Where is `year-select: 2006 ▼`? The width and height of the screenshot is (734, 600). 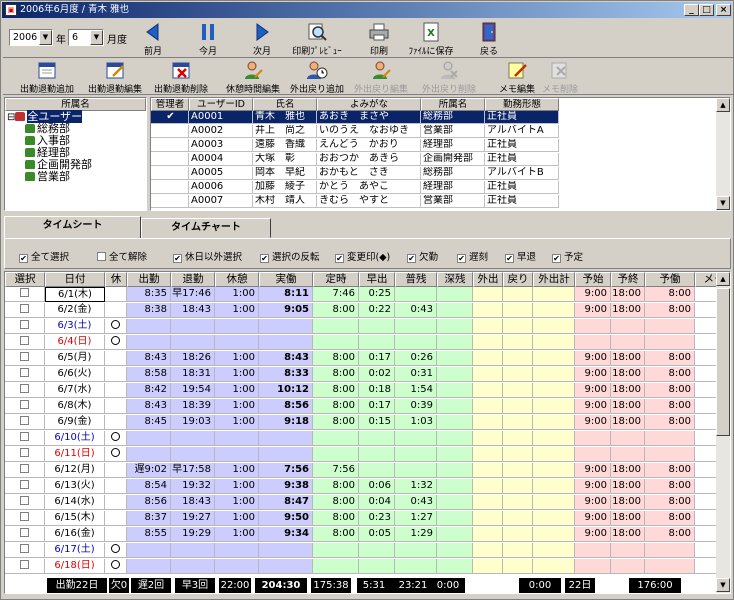
year-select: 2006 ▼ is located at coordinates (31, 37).